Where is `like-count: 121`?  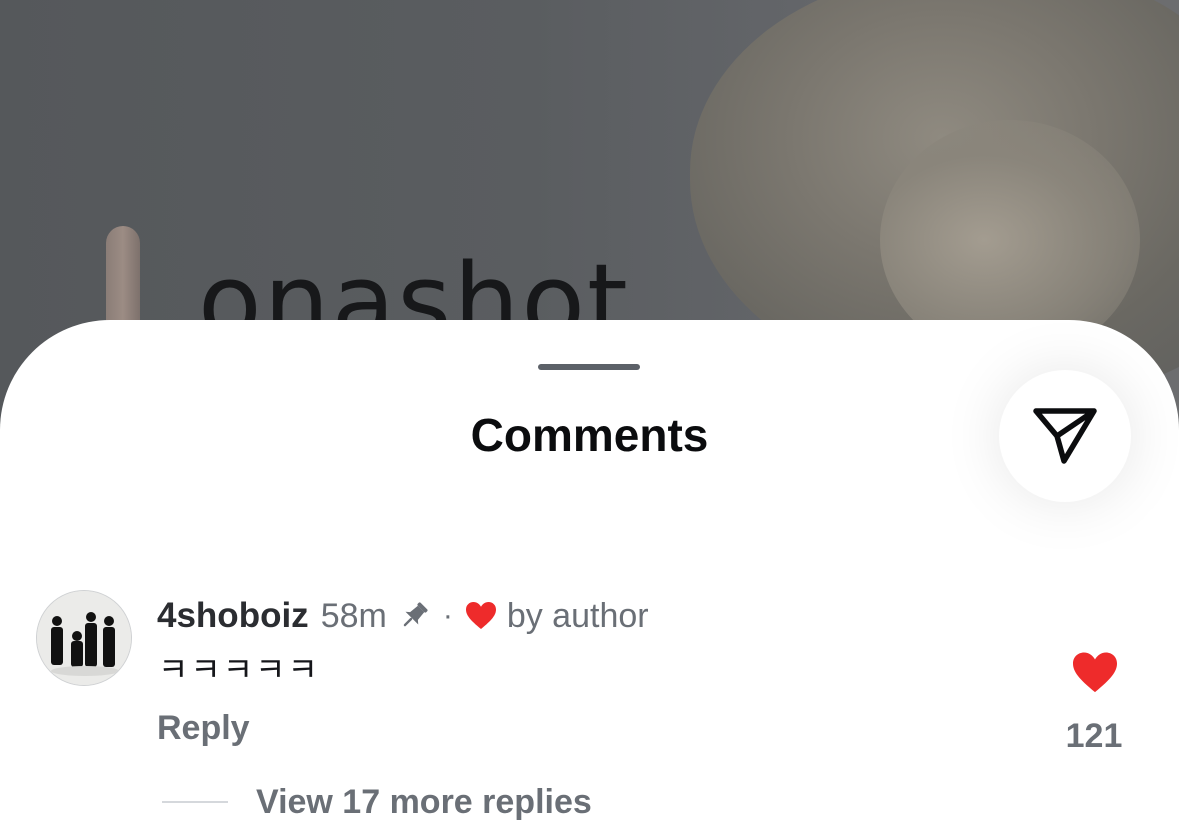 like-count: 121 is located at coordinates (1094, 736).